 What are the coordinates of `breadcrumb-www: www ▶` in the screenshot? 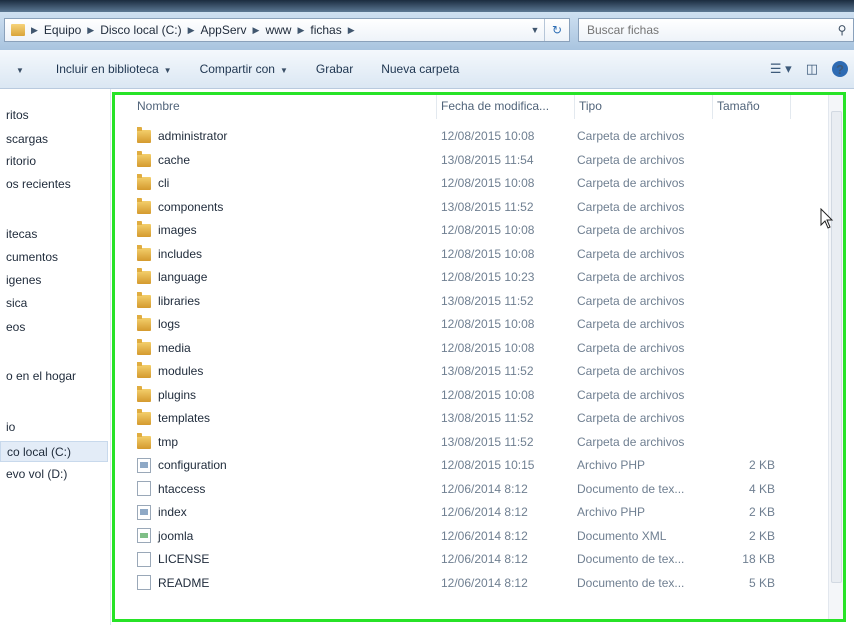 It's located at (287, 30).